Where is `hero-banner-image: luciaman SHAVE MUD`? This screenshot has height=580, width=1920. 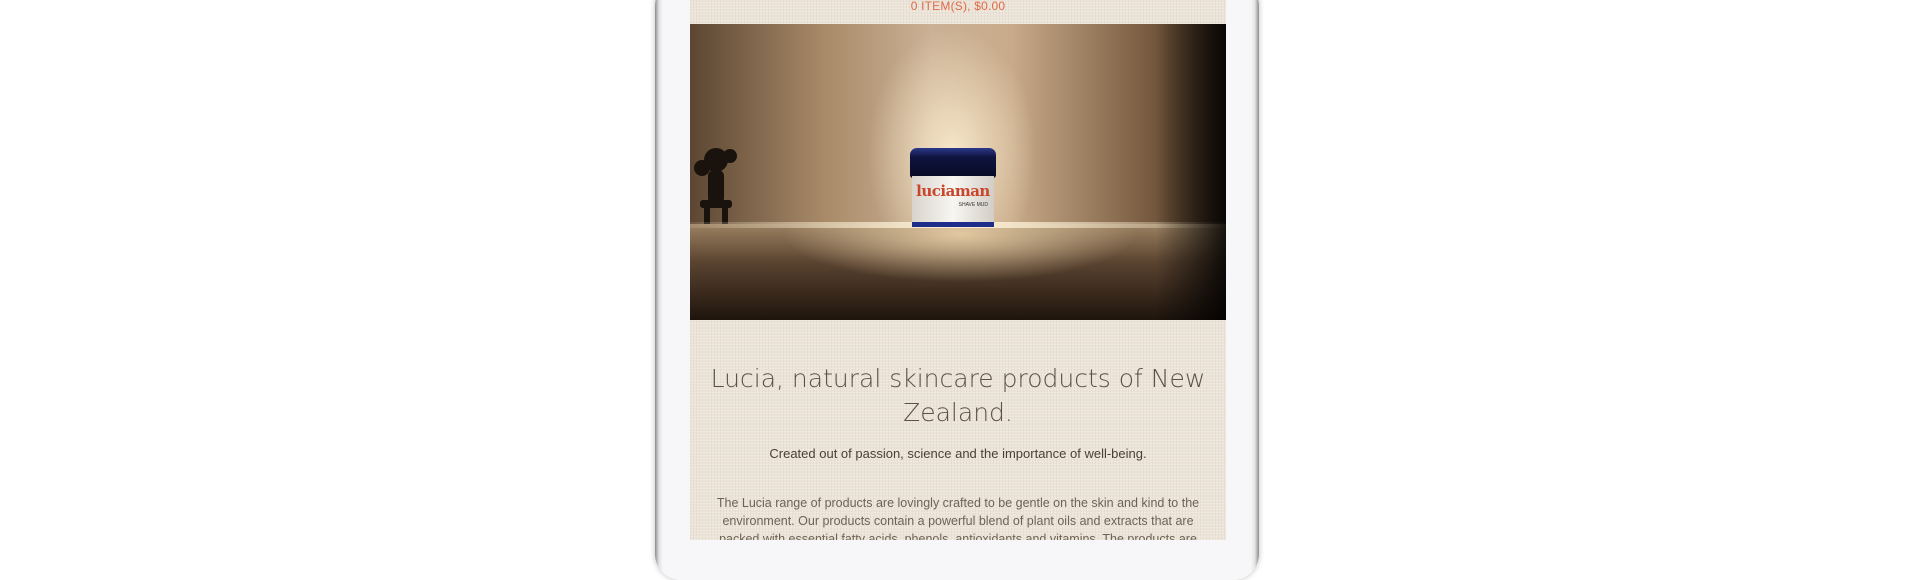
hero-banner-image: luciaman SHAVE MUD is located at coordinates (958, 172).